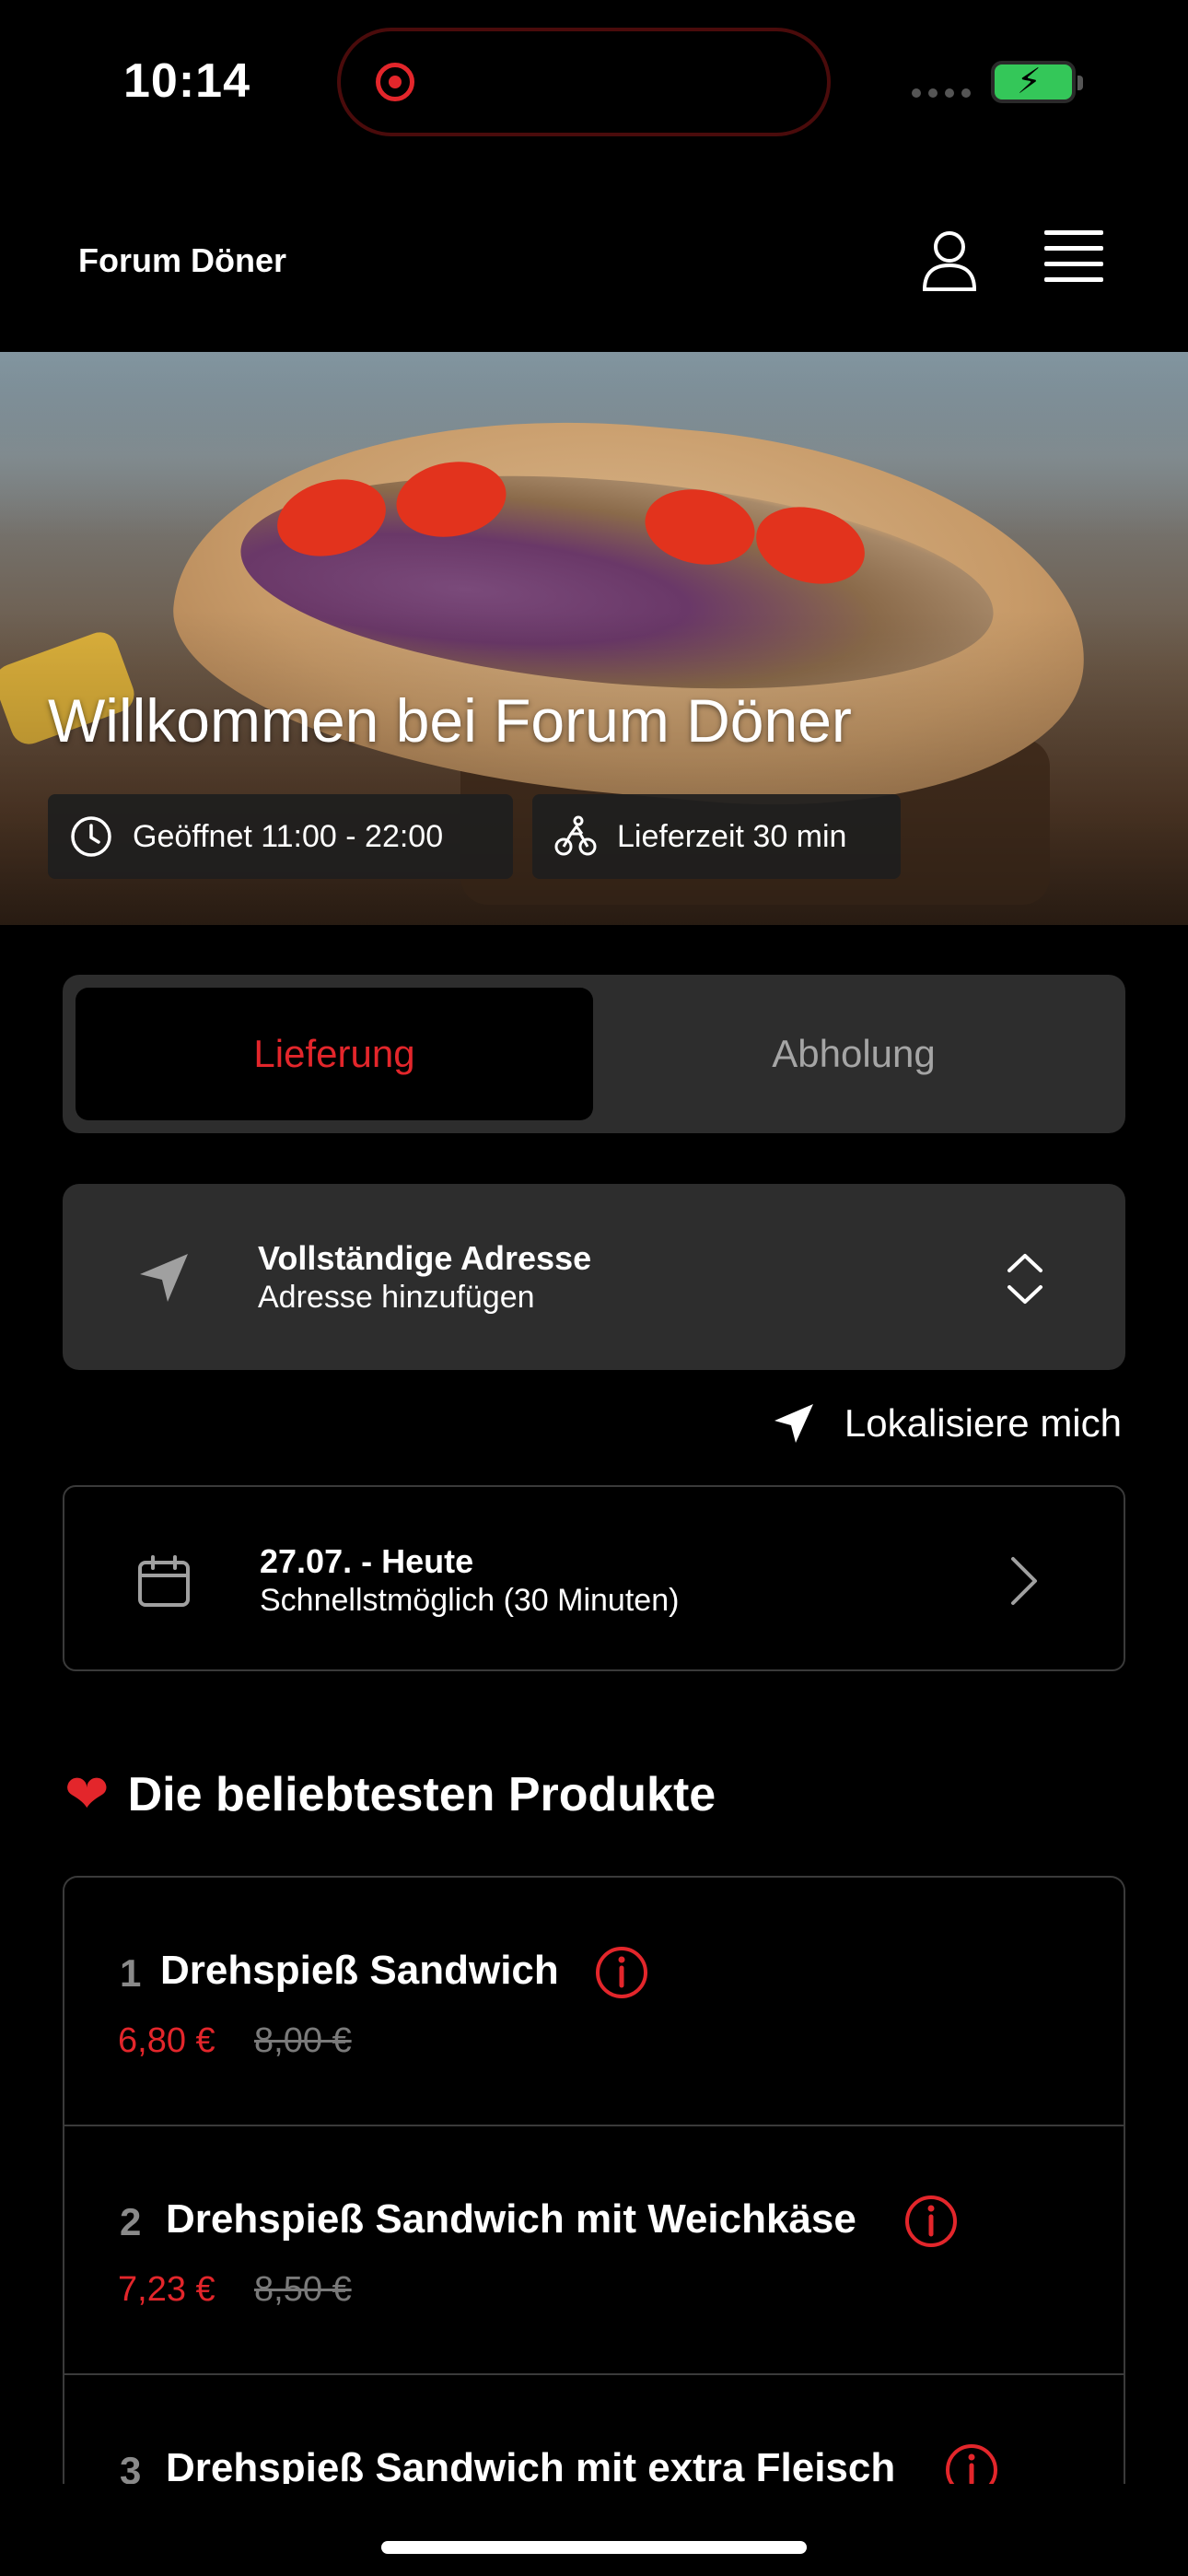 This screenshot has height=2576, width=1188. What do you see at coordinates (335, 1054) in the screenshot?
I see `tab-delivery: Lieferung` at bounding box center [335, 1054].